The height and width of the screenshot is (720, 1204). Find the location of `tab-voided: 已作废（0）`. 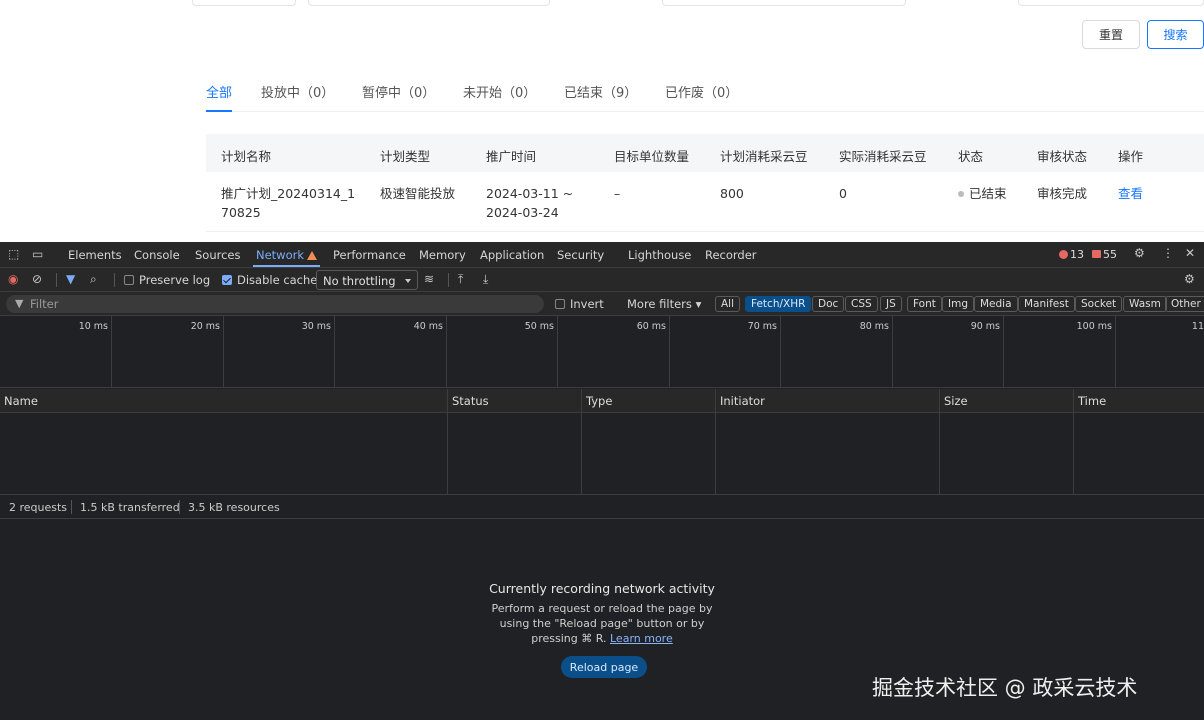

tab-voided: 已作废（0） is located at coordinates (701, 99).